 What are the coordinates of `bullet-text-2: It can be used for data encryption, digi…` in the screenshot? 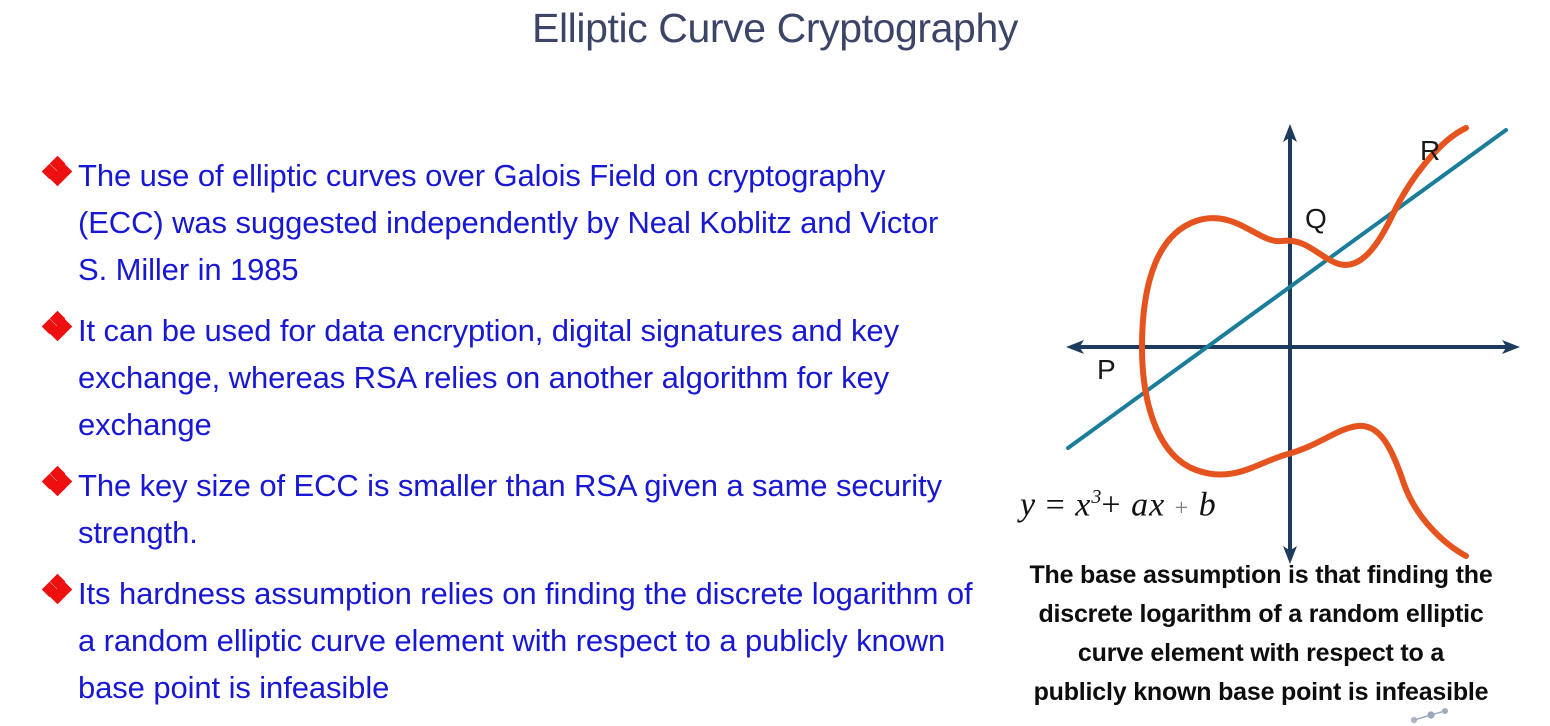 It's located at (488, 377).